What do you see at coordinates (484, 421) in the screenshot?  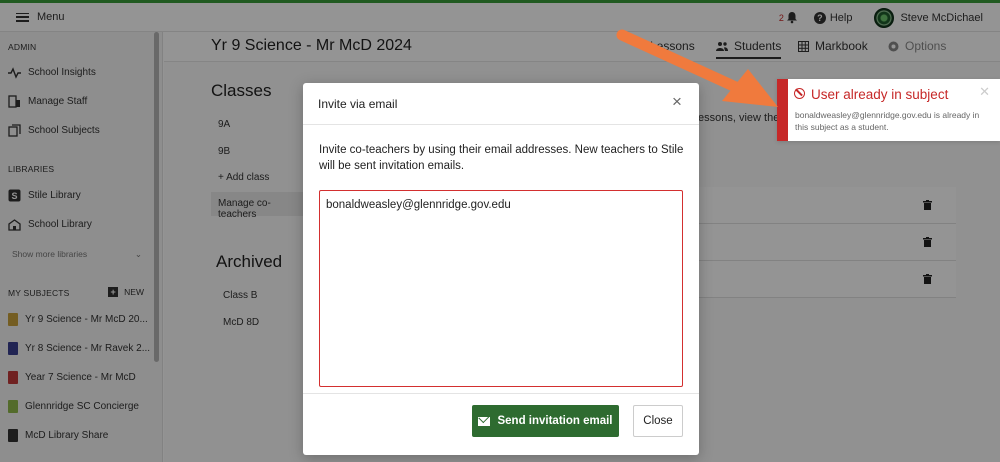 I see `envelope-icon` at bounding box center [484, 421].